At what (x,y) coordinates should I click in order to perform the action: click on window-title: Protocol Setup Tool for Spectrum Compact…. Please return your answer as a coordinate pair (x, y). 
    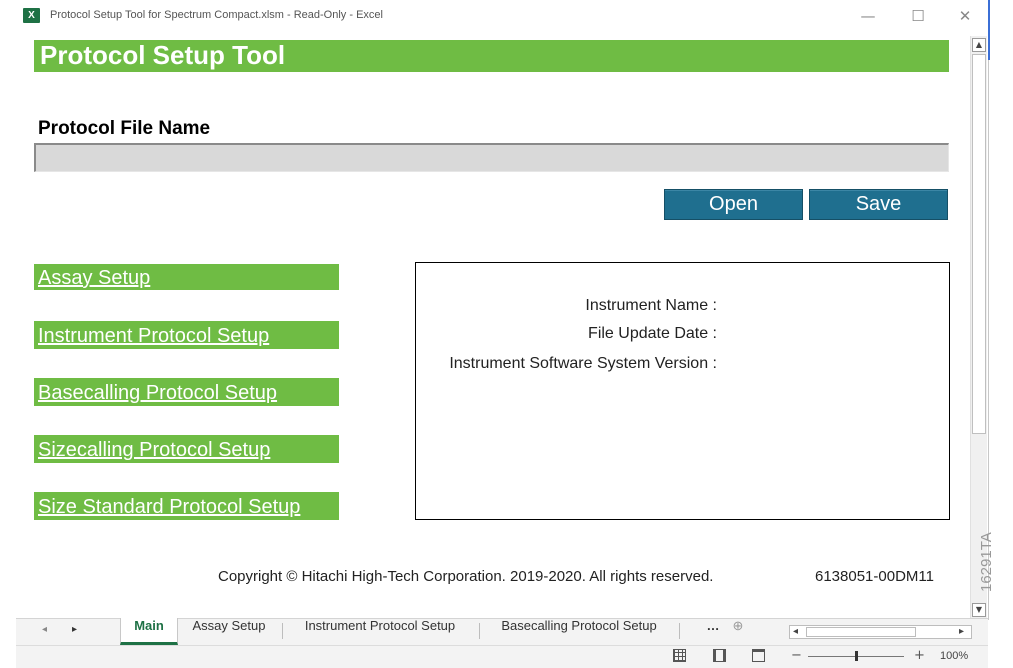
    Looking at the image, I should click on (216, 15).